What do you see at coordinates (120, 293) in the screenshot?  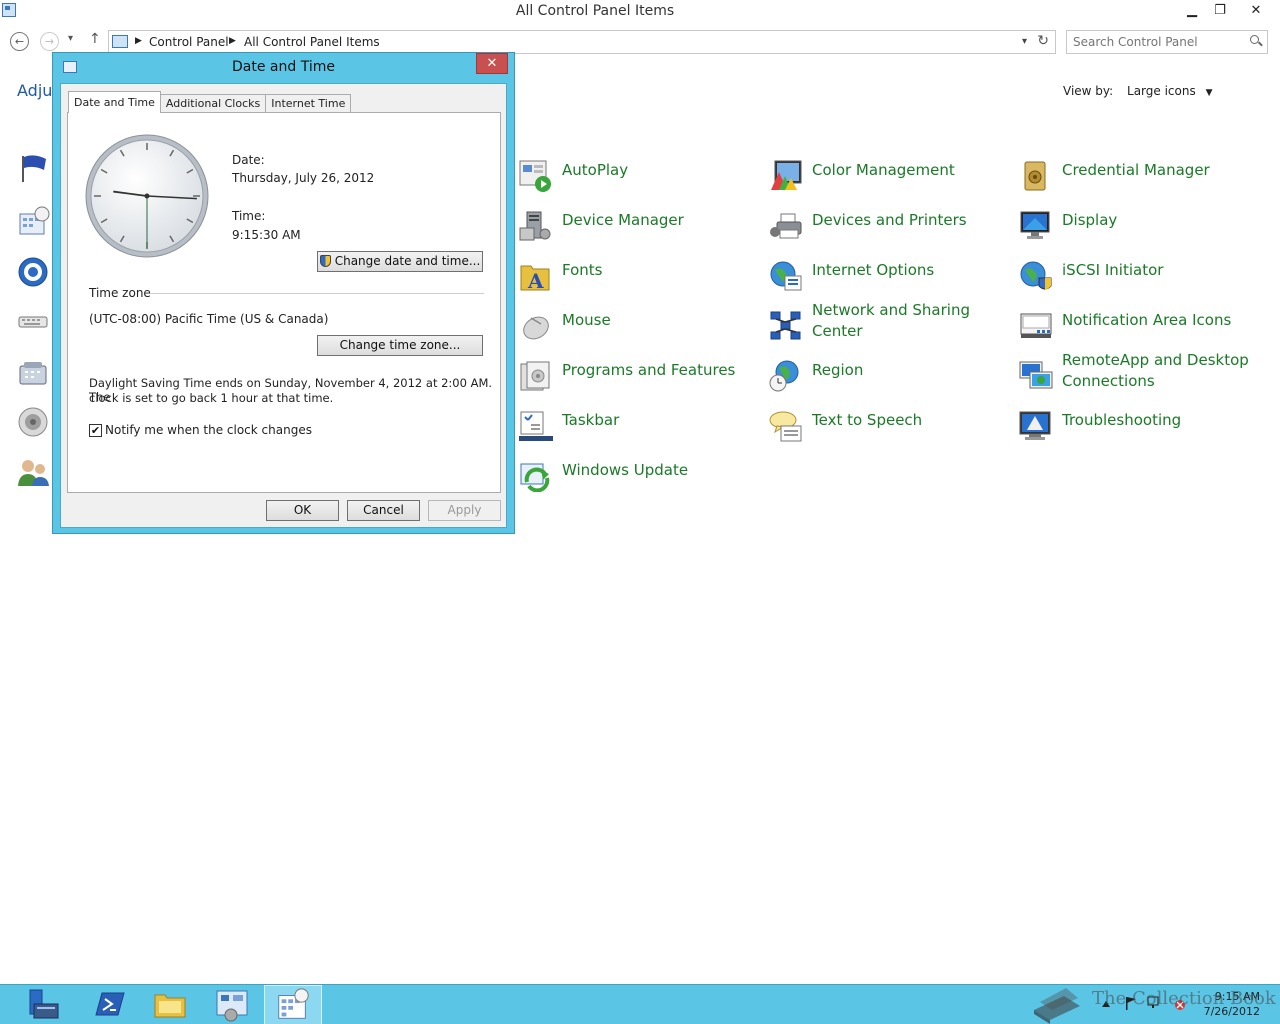 I see `time-zone-group-label: Time zone` at bounding box center [120, 293].